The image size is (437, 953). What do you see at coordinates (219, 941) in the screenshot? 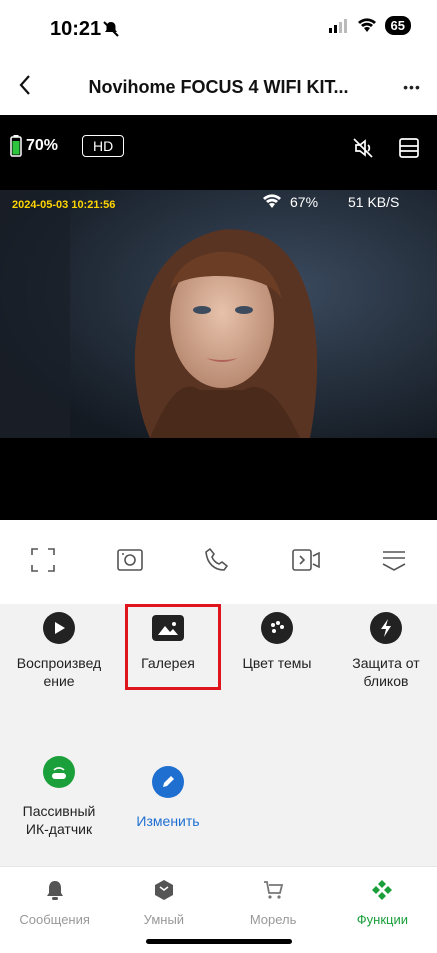
I see `home-indicator` at bounding box center [219, 941].